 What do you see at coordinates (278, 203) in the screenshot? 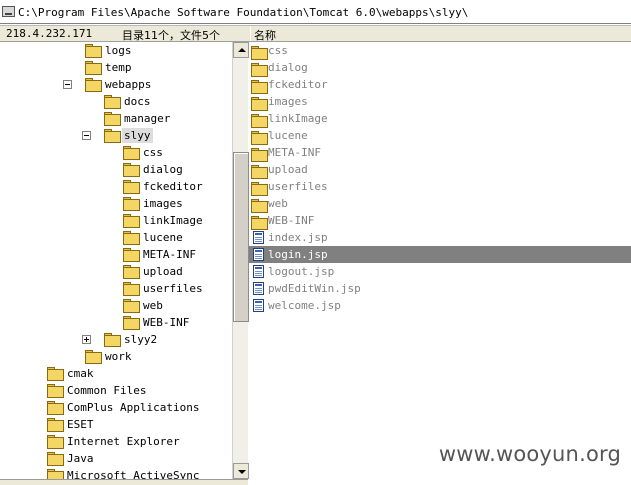
I see `file-name: web` at bounding box center [278, 203].